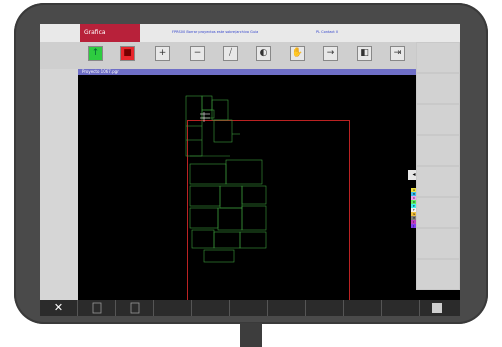 The width and height of the screenshot is (502, 347). Describe the element at coordinates (162, 53) in the screenshot. I see `zoom-in-button: +` at that location.